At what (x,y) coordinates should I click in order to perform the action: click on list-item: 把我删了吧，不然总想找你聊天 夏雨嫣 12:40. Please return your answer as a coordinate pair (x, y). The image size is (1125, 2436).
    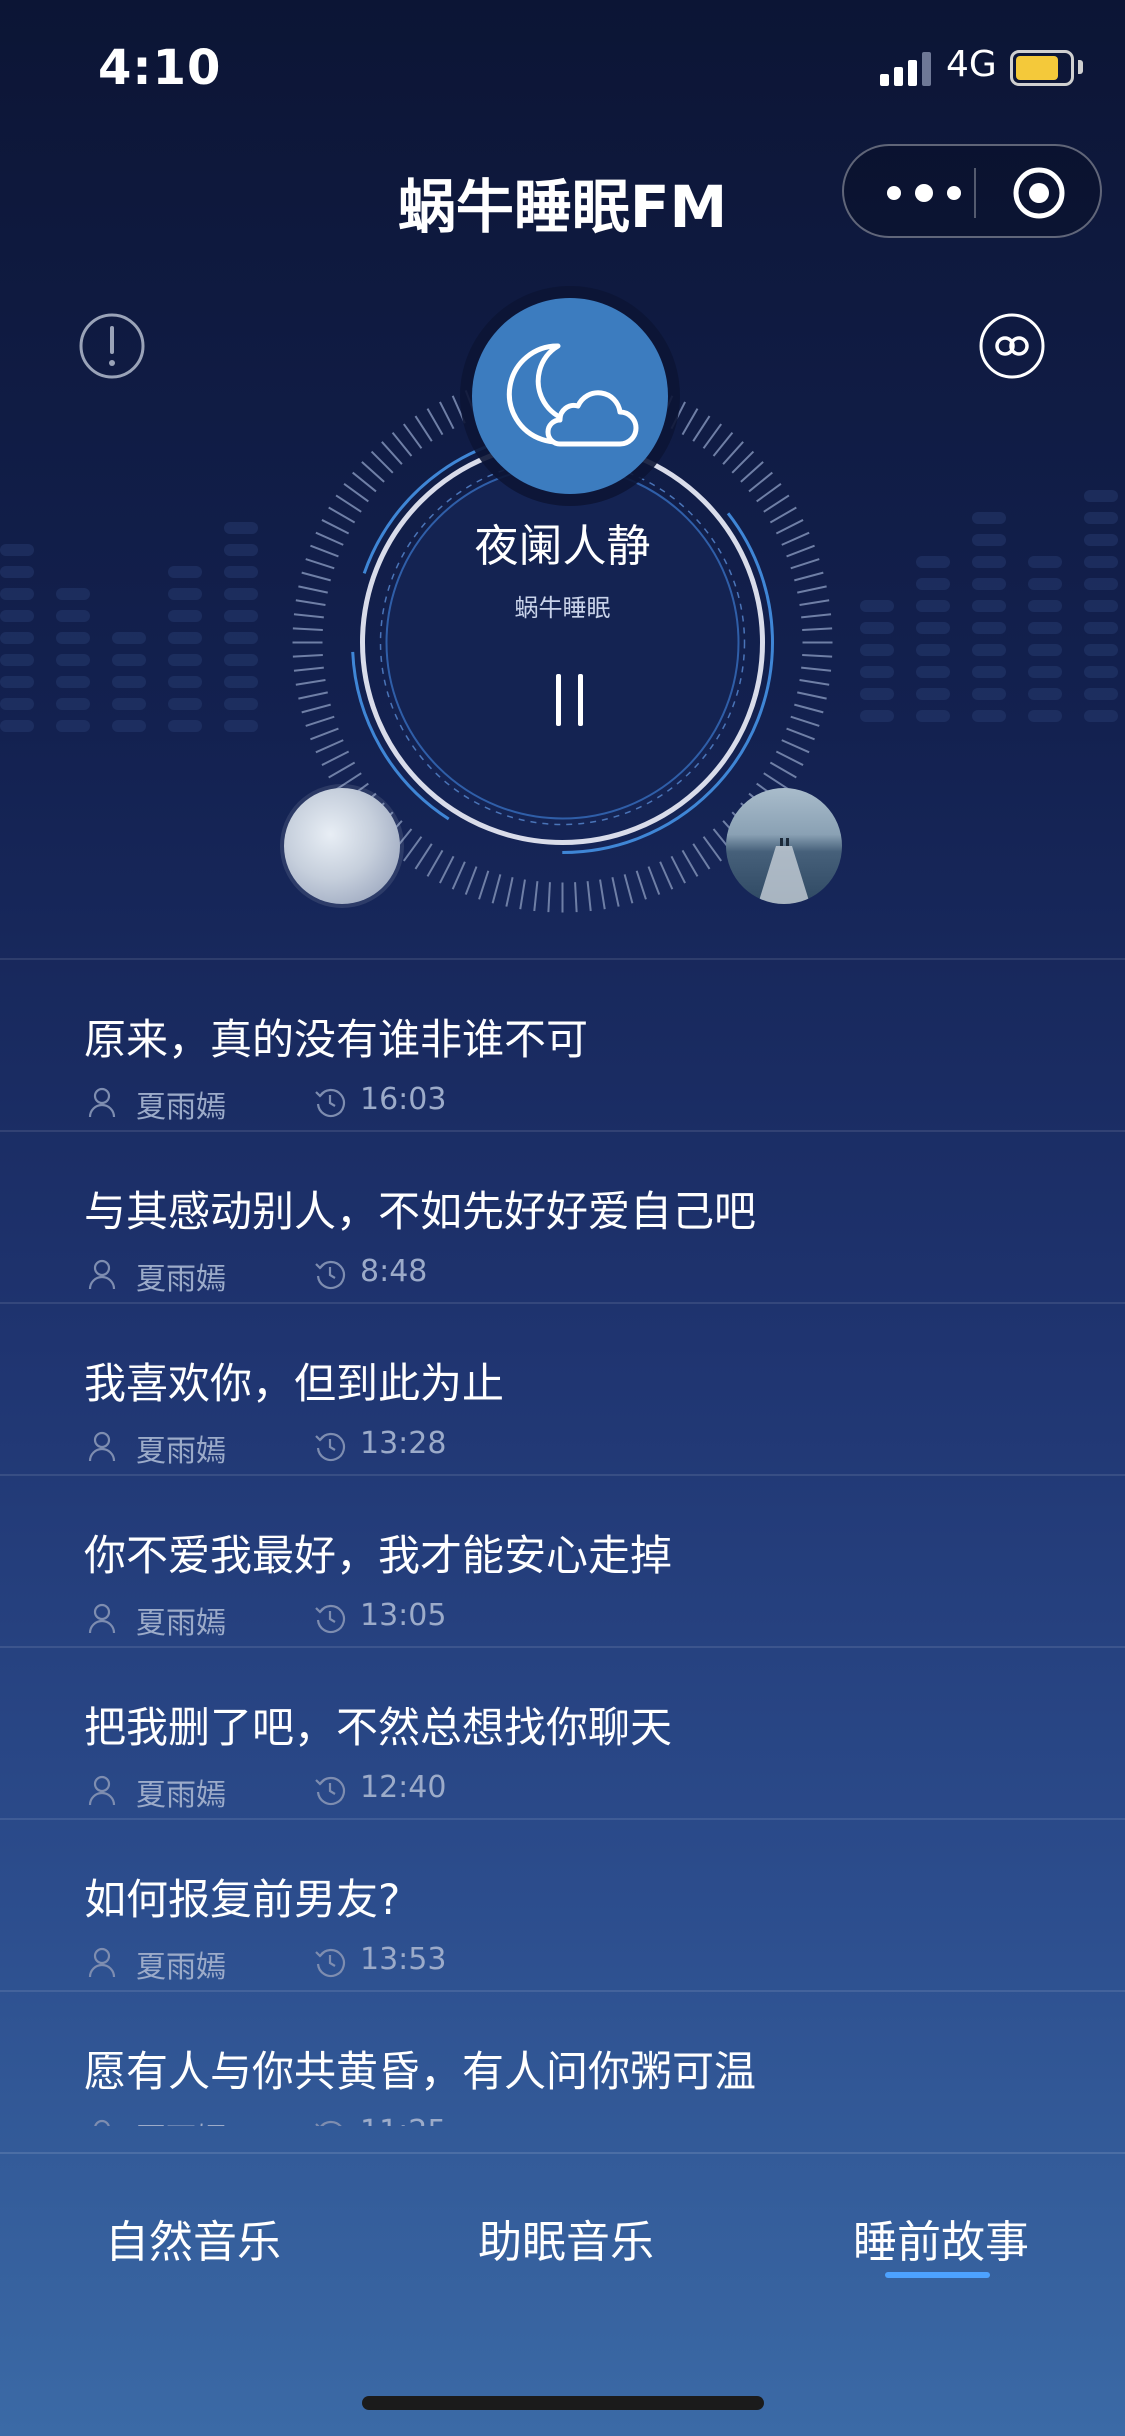
    Looking at the image, I should click on (562, 1732).